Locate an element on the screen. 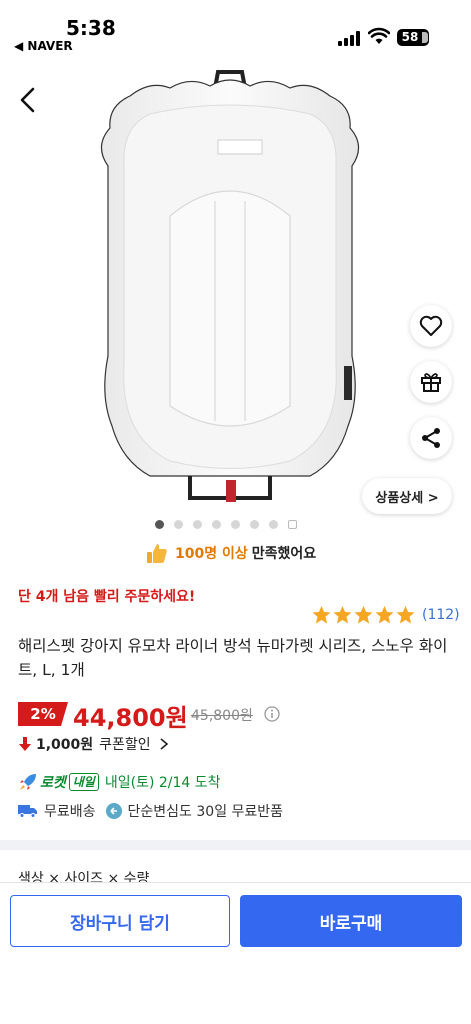 The width and height of the screenshot is (471, 1024). battery-level: 58 is located at coordinates (410, 37).